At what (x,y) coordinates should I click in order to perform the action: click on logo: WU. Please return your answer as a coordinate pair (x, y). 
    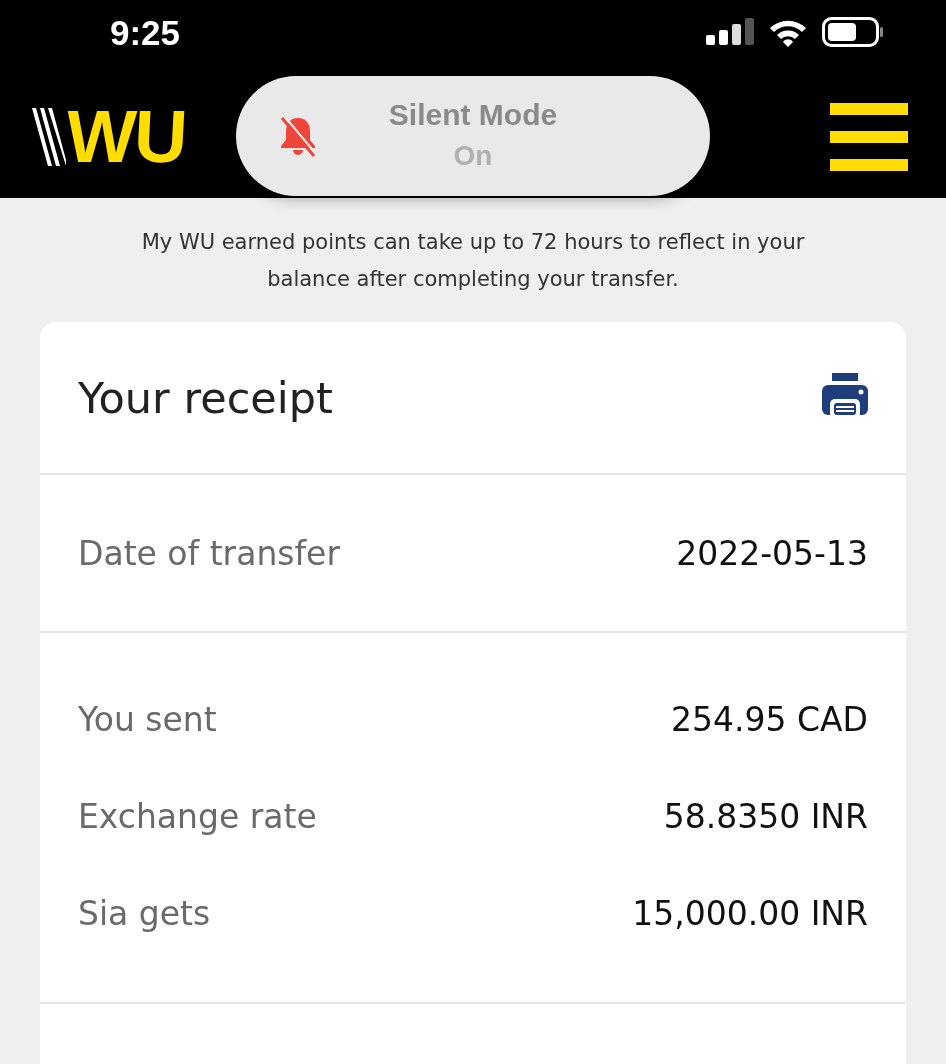
    Looking at the image, I should click on (125, 136).